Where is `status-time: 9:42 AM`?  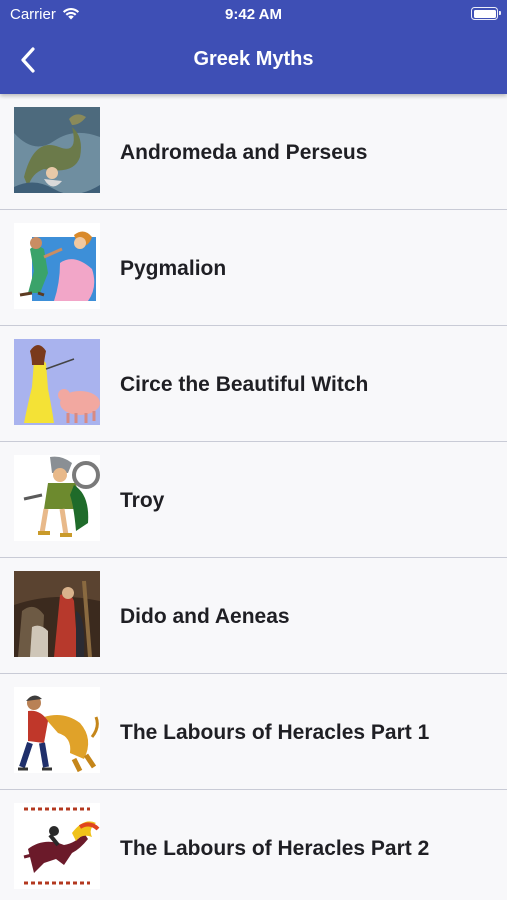 status-time: 9:42 AM is located at coordinates (253, 14).